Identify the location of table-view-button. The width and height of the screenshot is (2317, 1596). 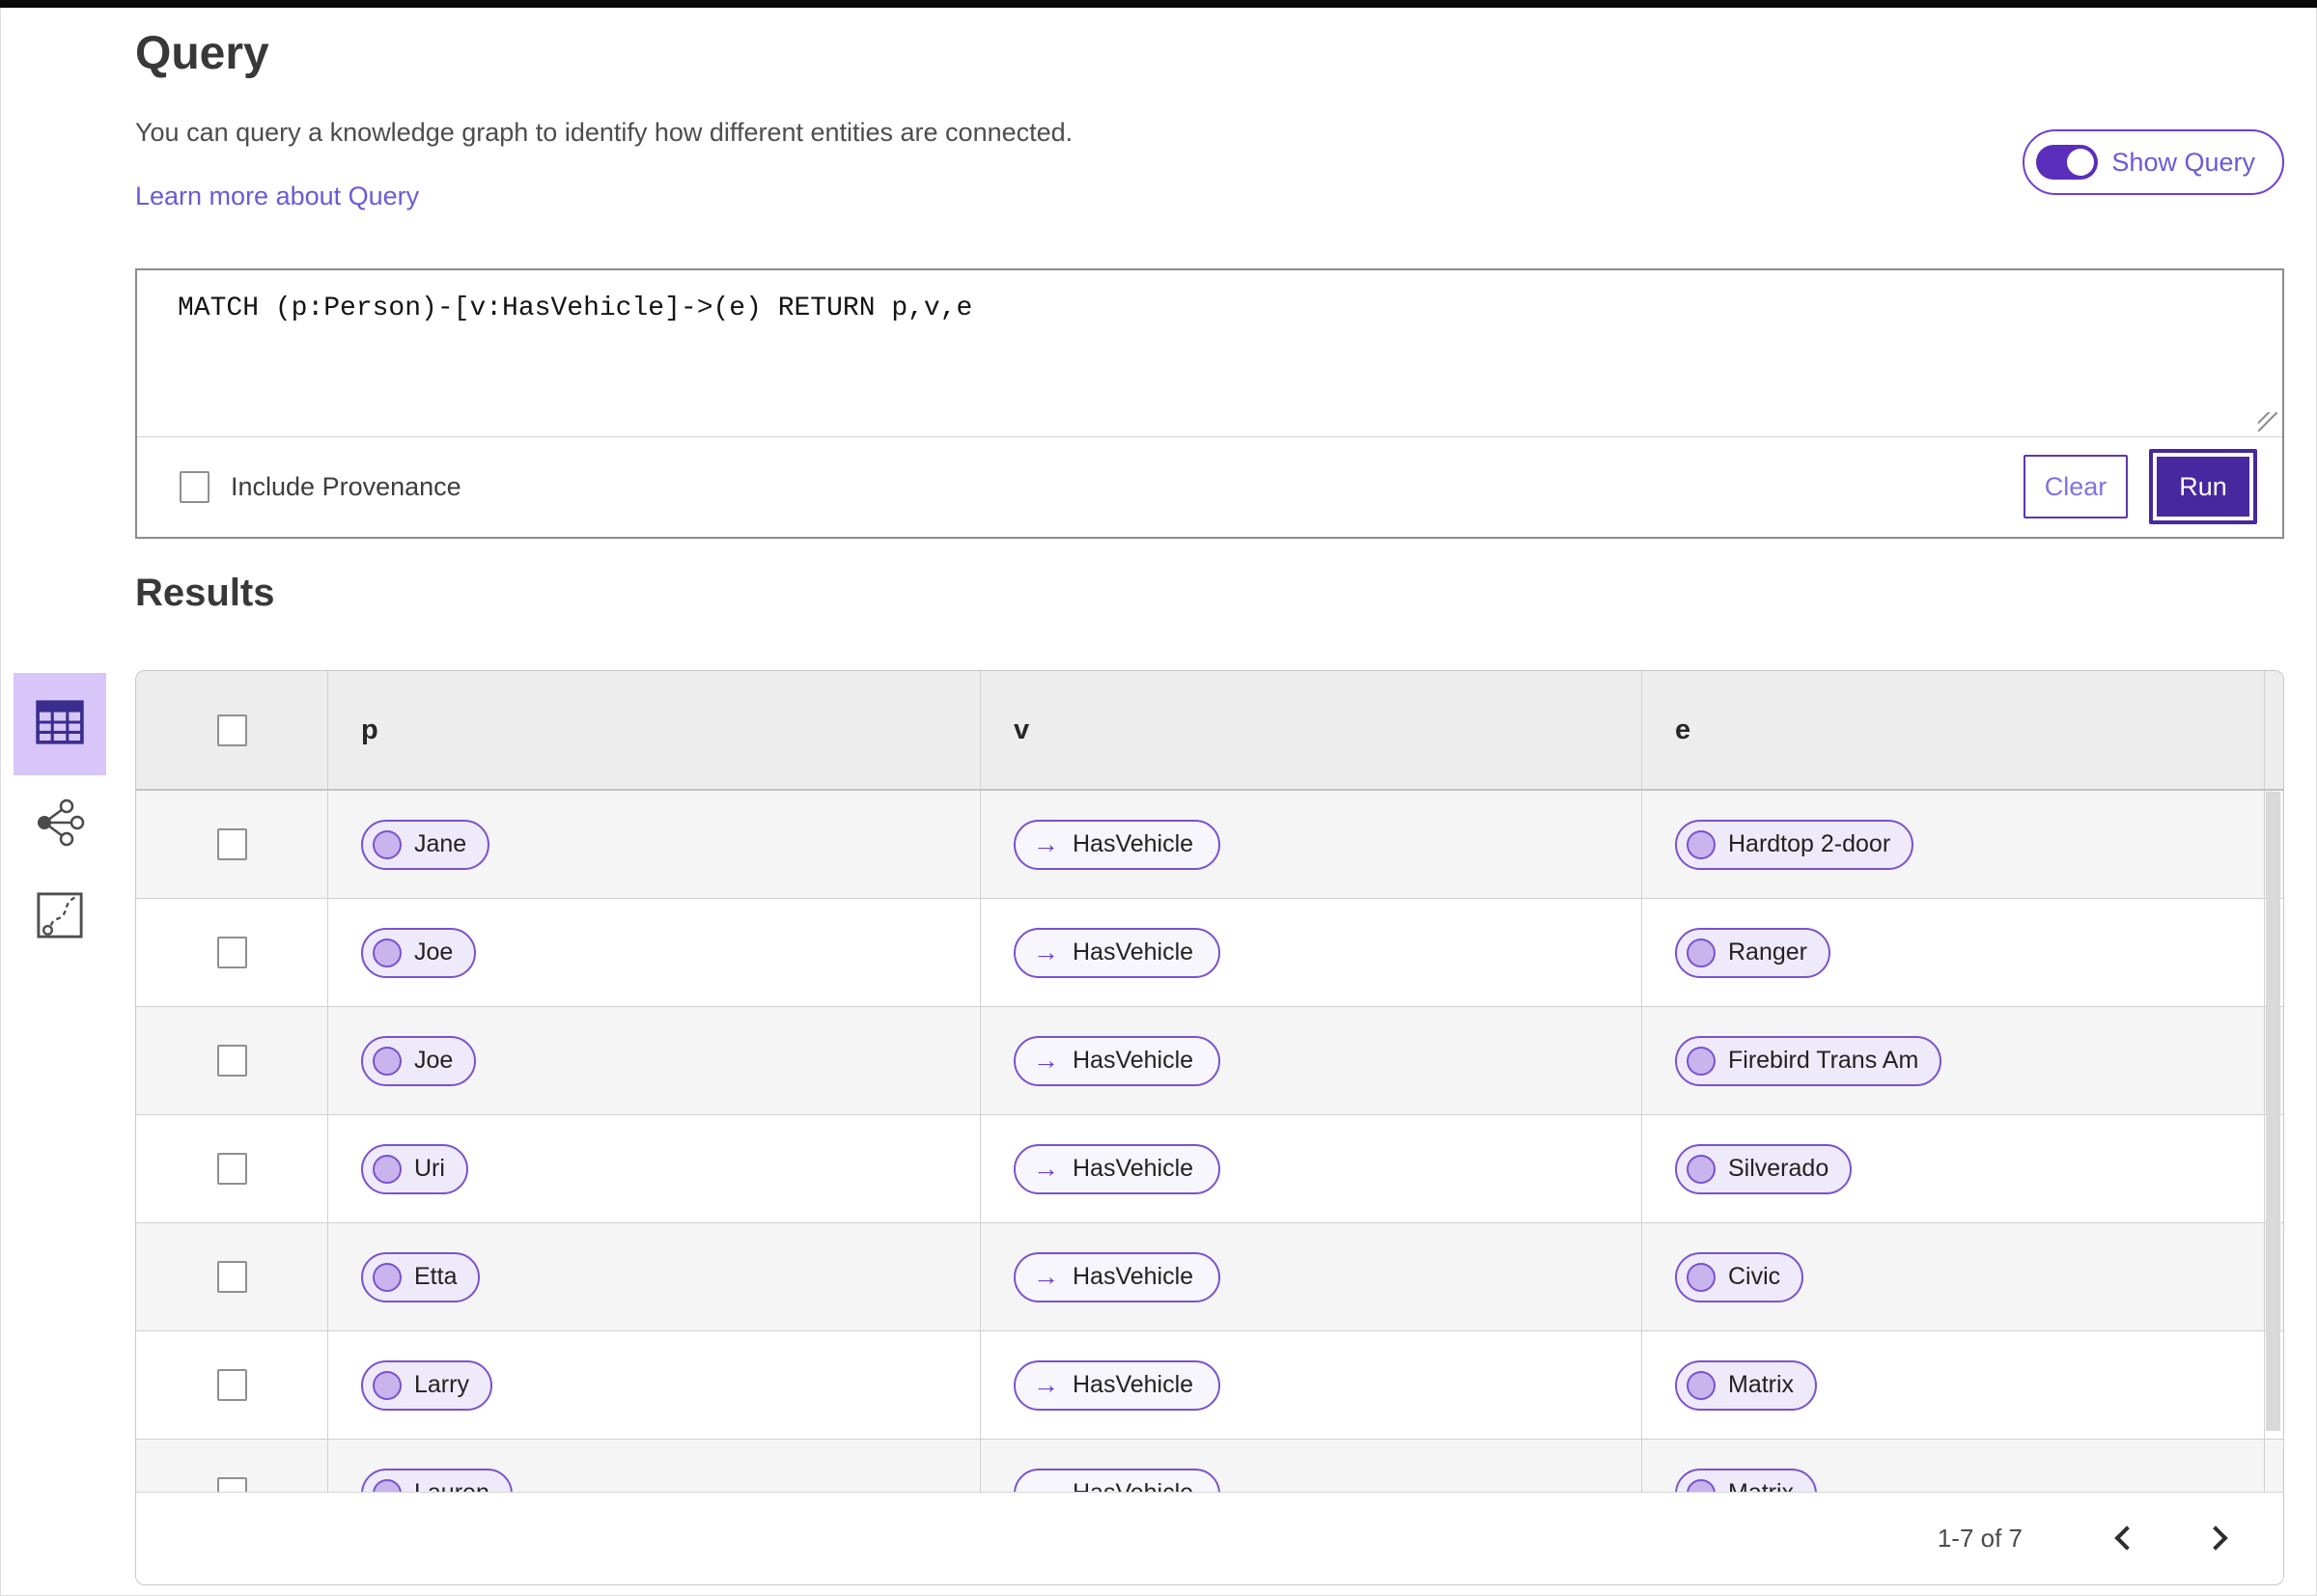
(60, 724).